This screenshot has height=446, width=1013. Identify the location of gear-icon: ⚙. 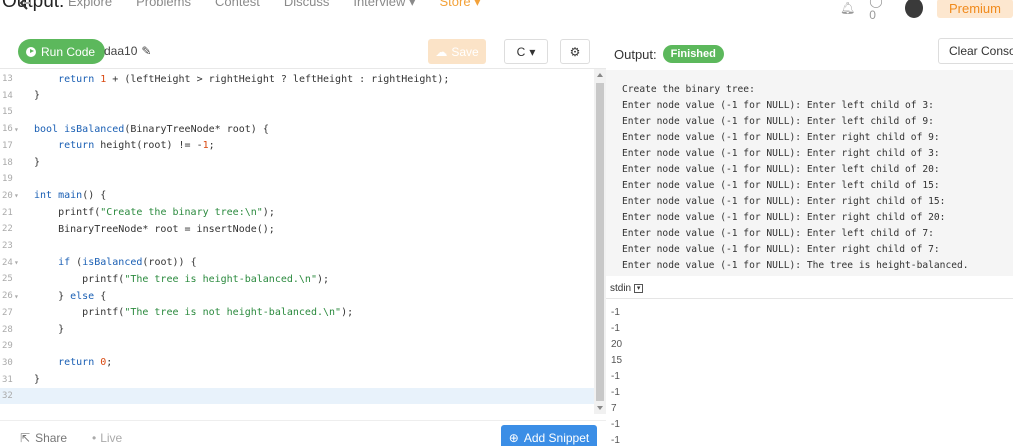
(575, 51).